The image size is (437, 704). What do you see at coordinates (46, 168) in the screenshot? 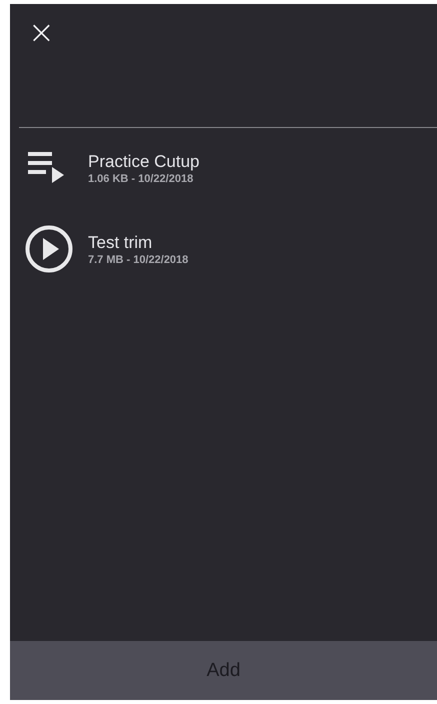
I see `playlist-icon` at bounding box center [46, 168].